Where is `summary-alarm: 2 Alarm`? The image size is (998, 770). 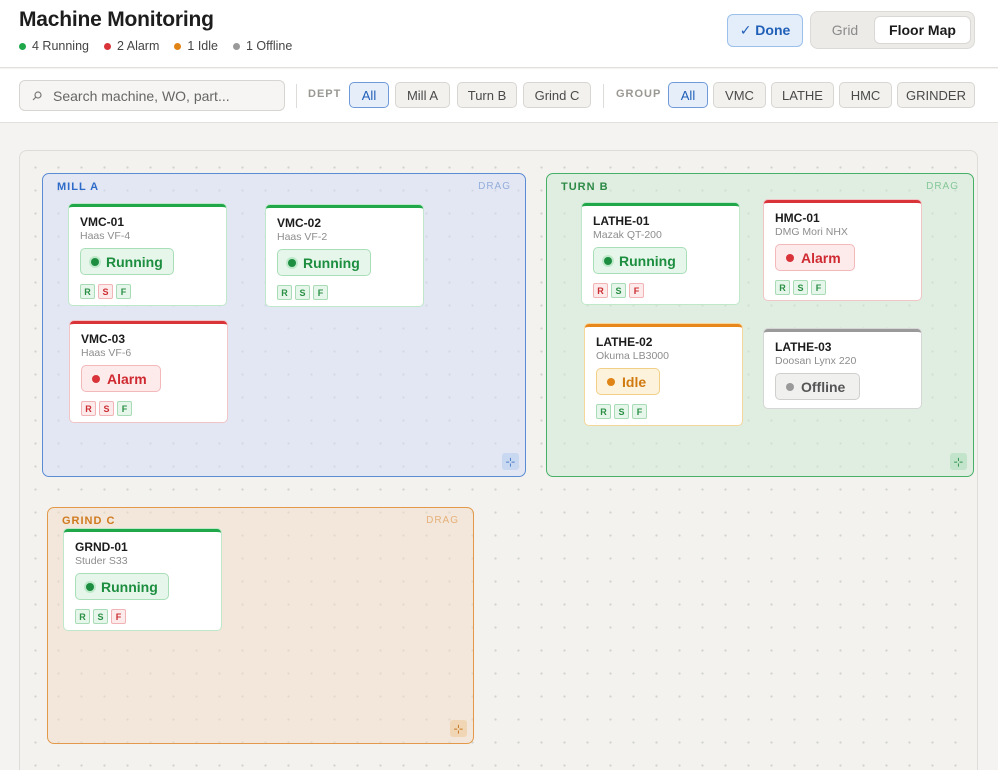
summary-alarm: 2 Alarm is located at coordinates (131, 46).